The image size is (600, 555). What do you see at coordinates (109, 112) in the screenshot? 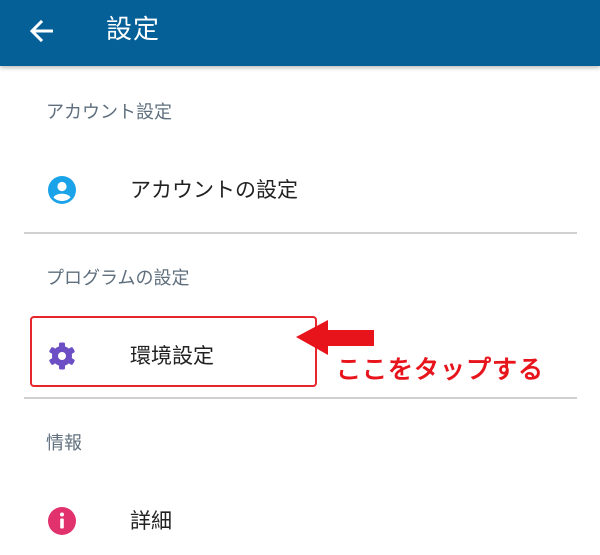
I see `section-header-account: アカウント設定` at bounding box center [109, 112].